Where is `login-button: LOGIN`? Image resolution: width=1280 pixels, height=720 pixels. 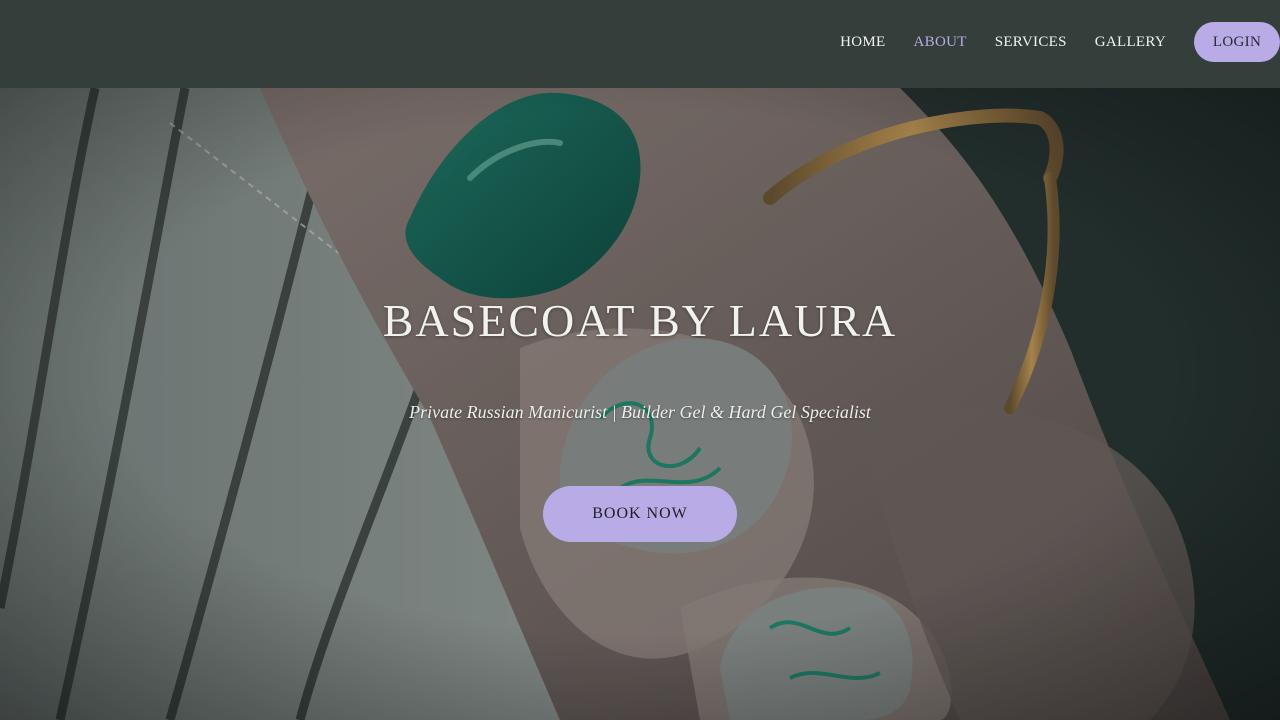 login-button: LOGIN is located at coordinates (1237, 42).